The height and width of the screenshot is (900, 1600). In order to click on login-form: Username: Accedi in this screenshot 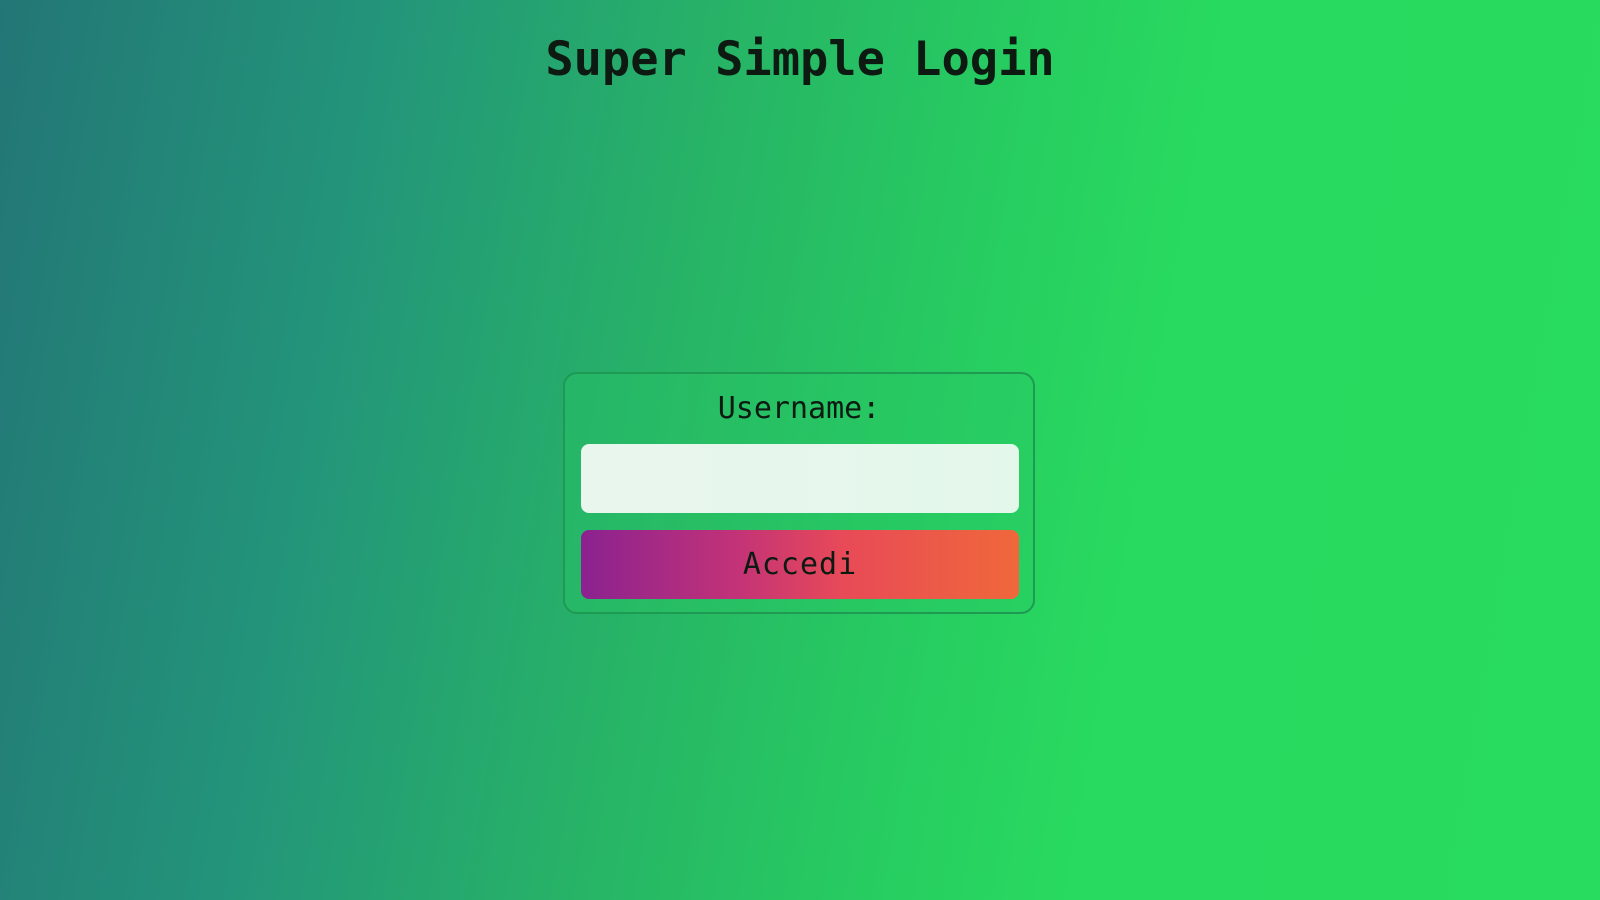, I will do `click(799, 493)`.